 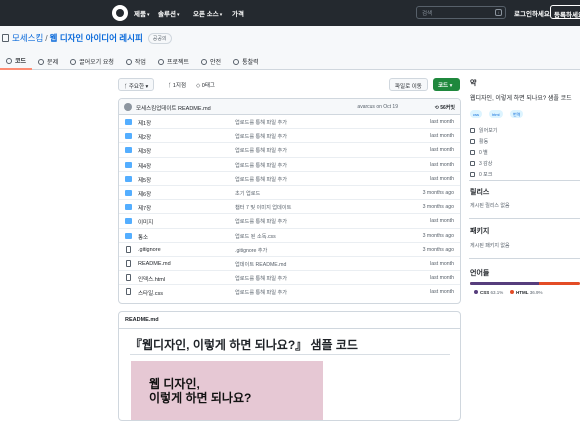 What do you see at coordinates (151, 279) in the screenshot?
I see `file-name-link: 인덱스.html` at bounding box center [151, 279].